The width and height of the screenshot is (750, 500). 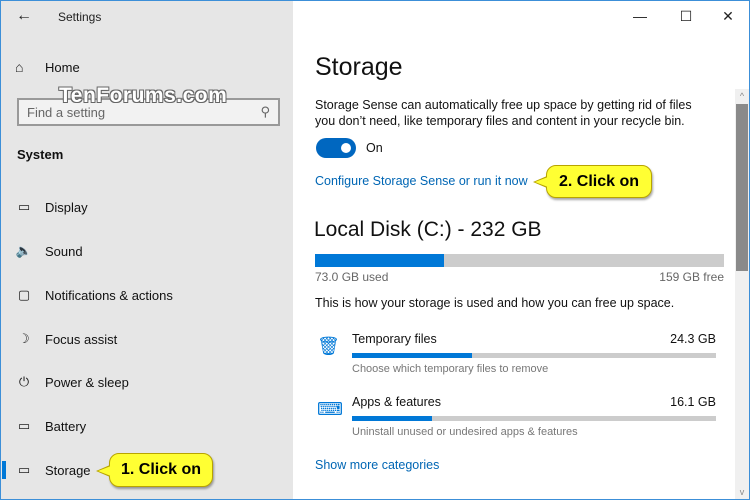 I want to click on sidebar-item-label: Power & sleep, so click(x=87, y=382).